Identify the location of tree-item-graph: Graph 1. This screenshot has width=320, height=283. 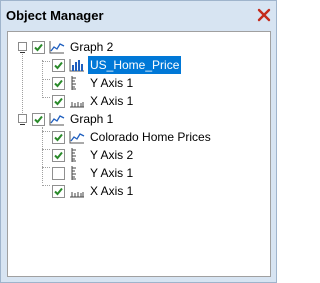
(138, 119).